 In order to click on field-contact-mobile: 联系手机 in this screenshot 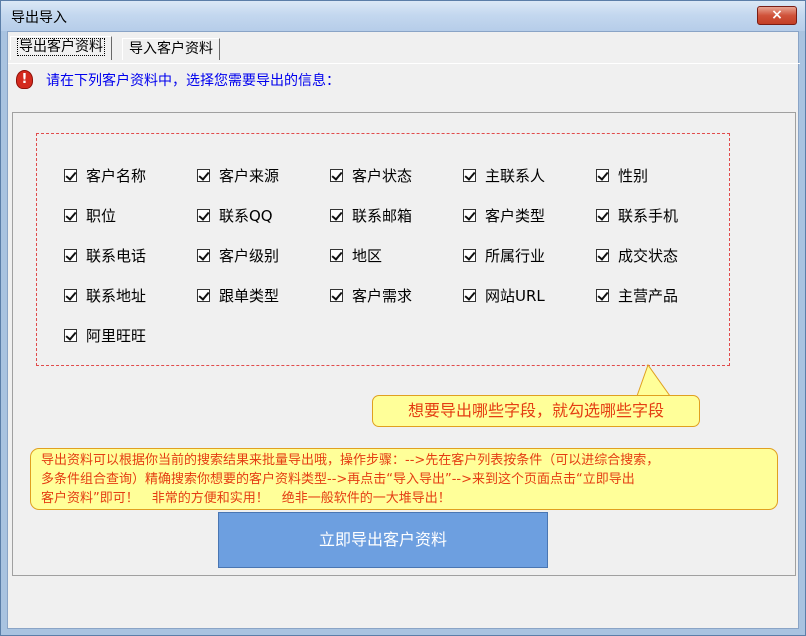, I will do `click(637, 215)`.